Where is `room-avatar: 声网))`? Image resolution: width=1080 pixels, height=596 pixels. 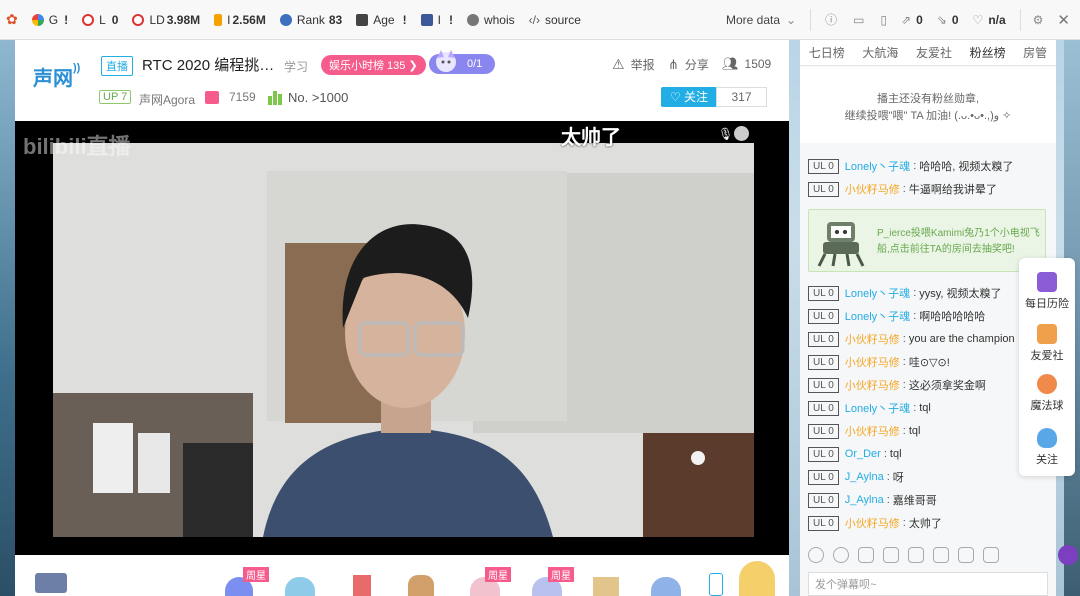
room-avatar: 声网)) is located at coordinates (63, 82).